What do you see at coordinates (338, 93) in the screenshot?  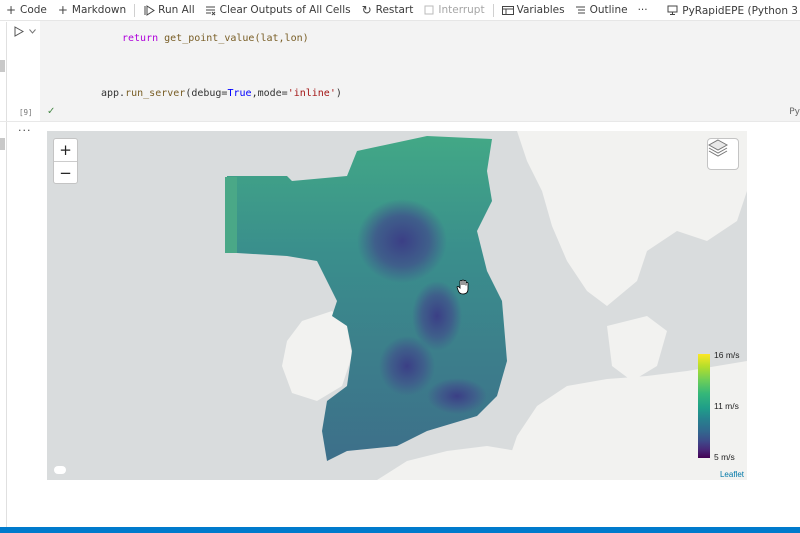 I see `code-text: )` at bounding box center [338, 93].